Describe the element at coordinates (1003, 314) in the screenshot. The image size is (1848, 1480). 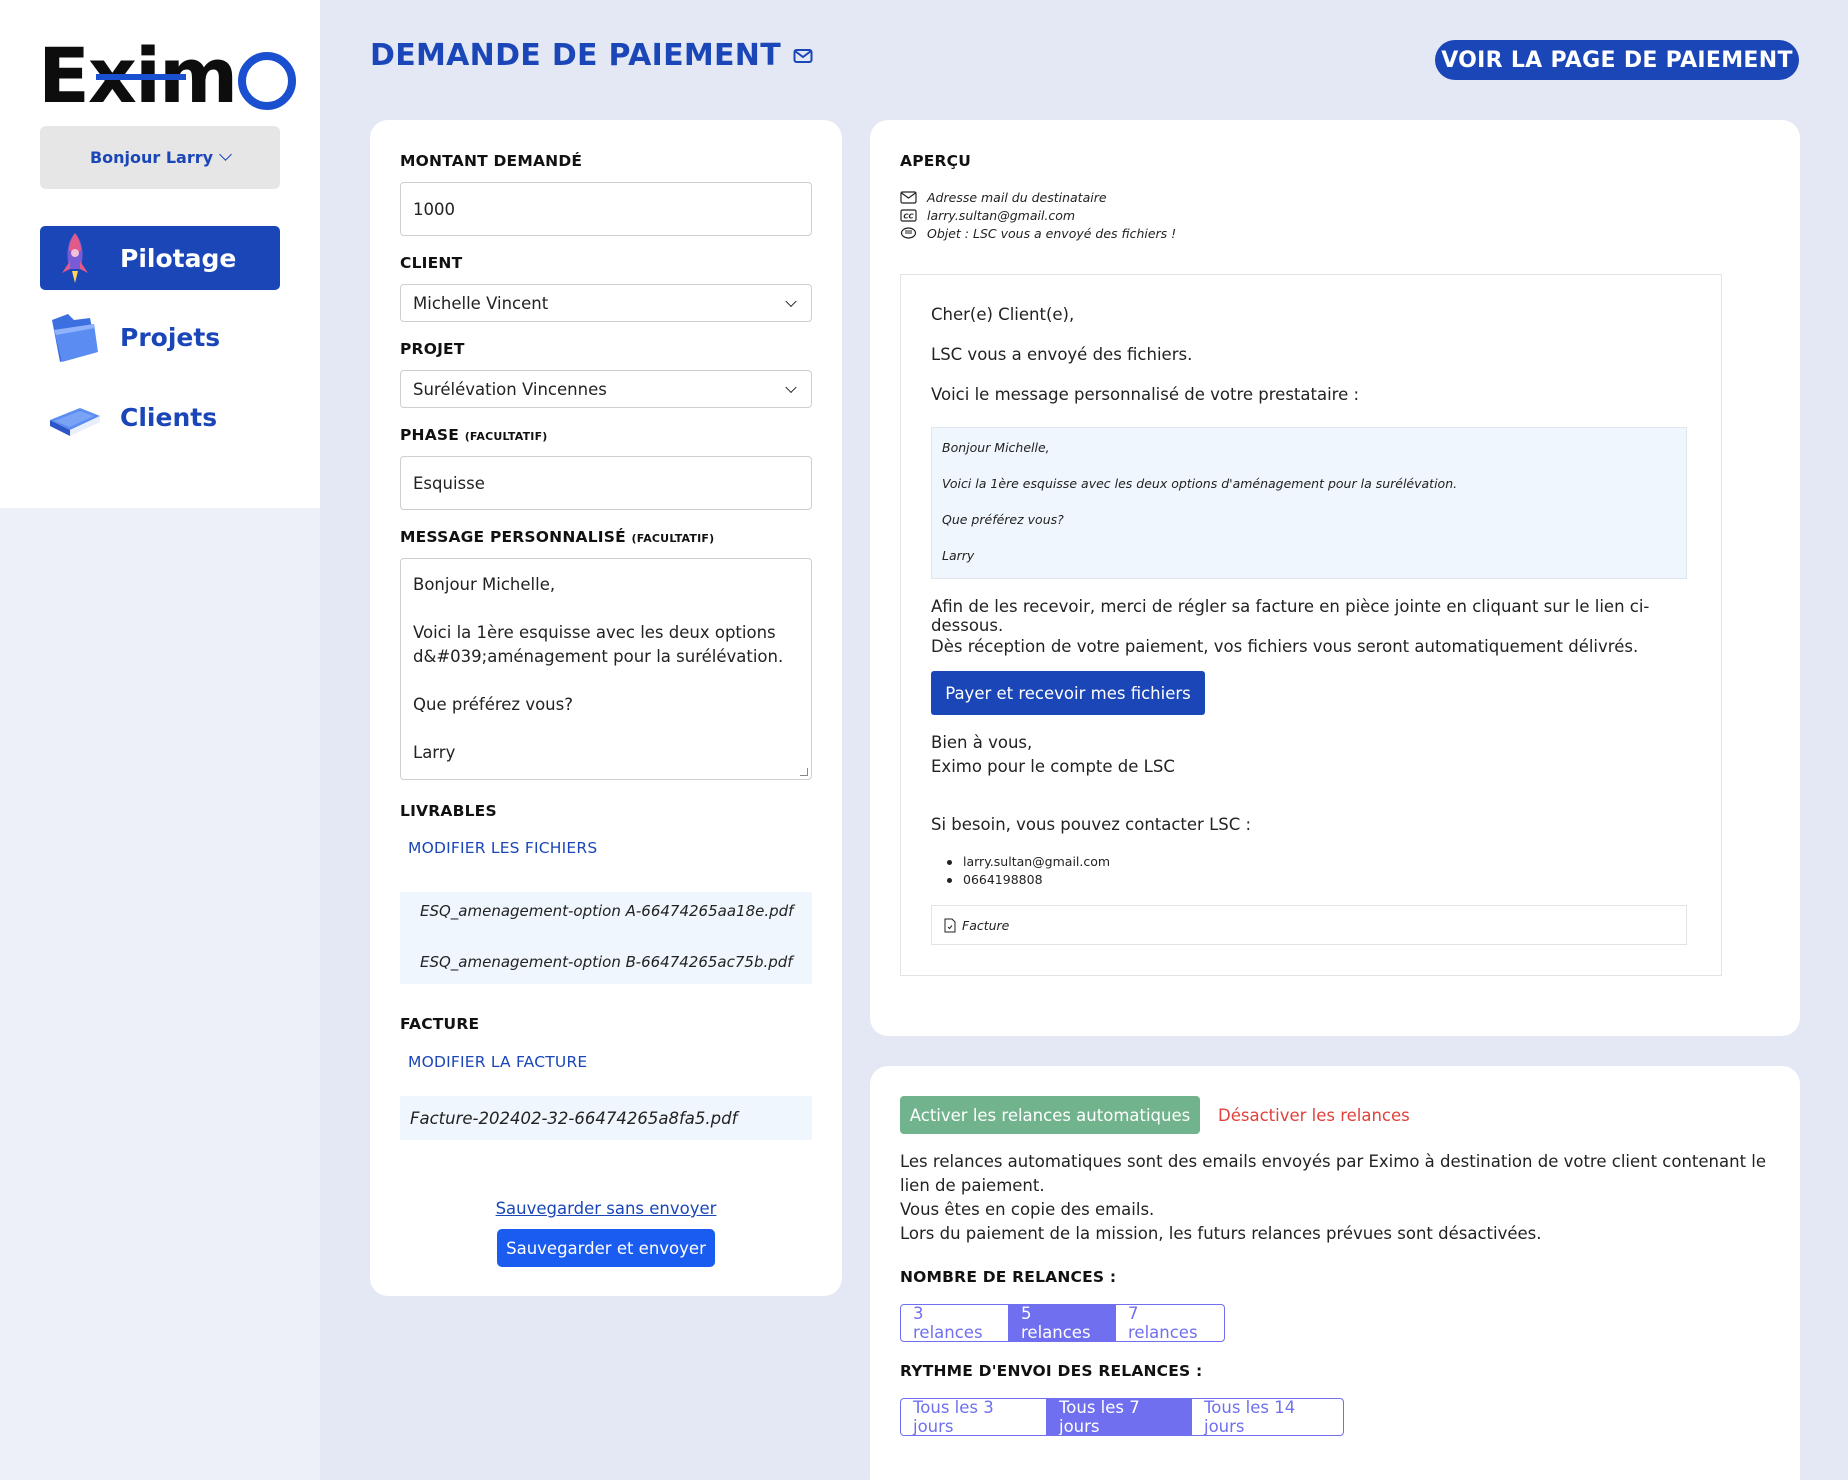
I see `email-greeting: Cher(e) Client(e),` at that location.